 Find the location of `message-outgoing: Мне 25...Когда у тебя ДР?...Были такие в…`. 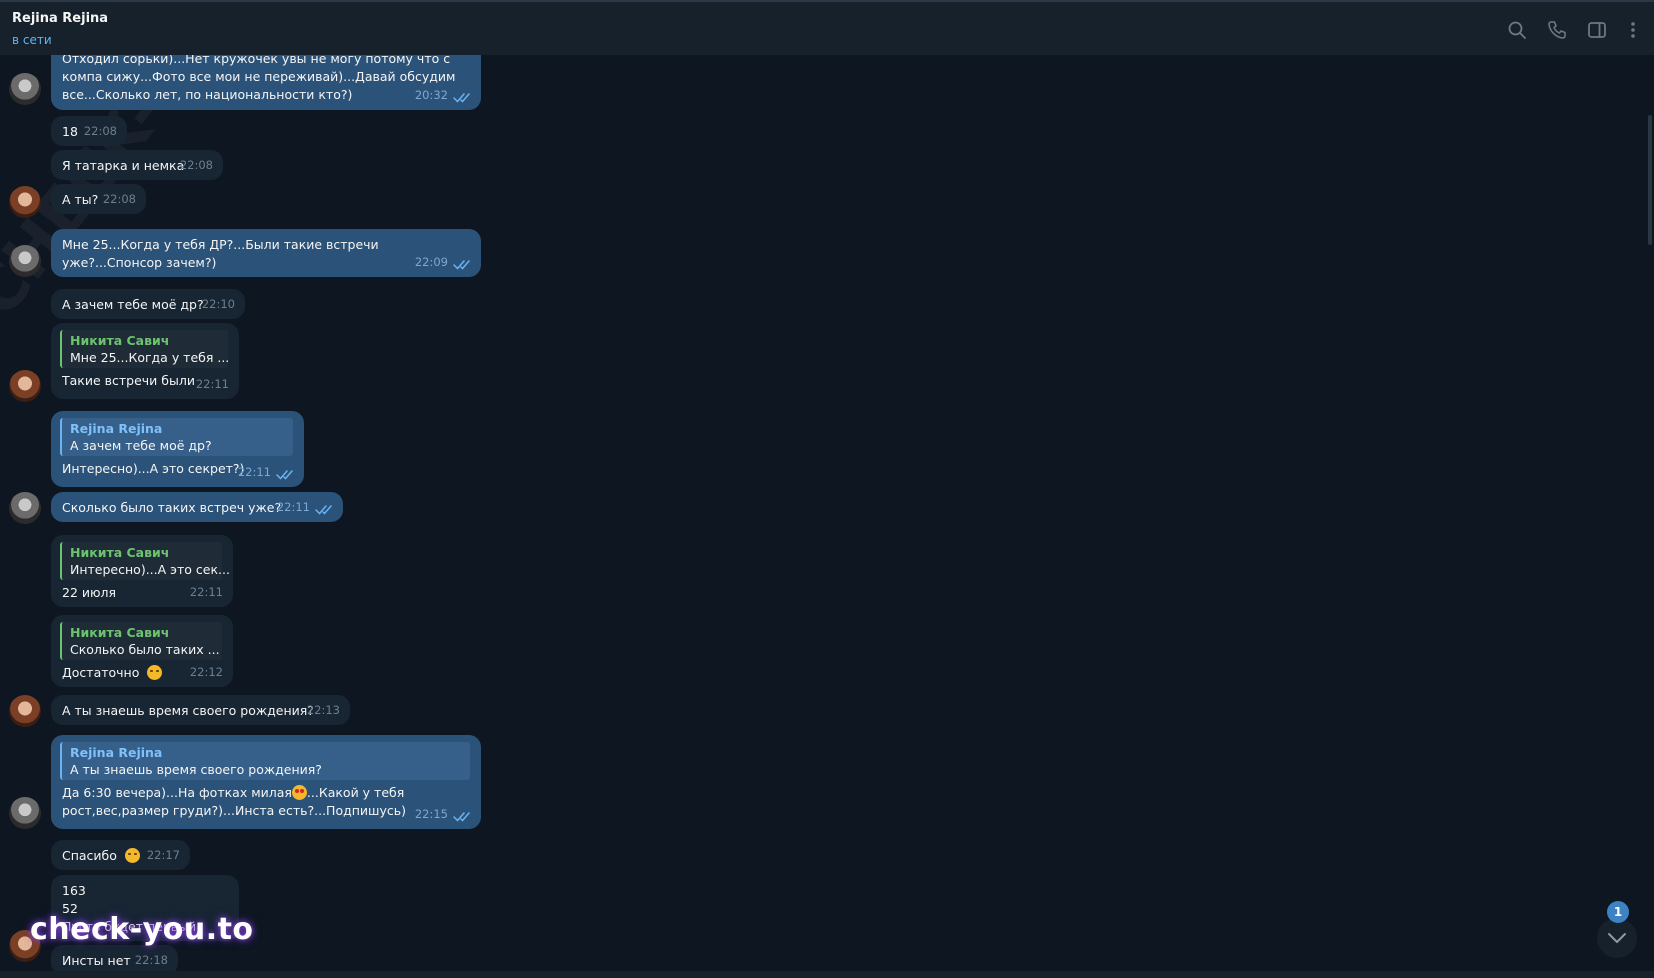

message-outgoing: Мне 25...Когда у тебя ДР?...Были такие в… is located at coordinates (266, 253).